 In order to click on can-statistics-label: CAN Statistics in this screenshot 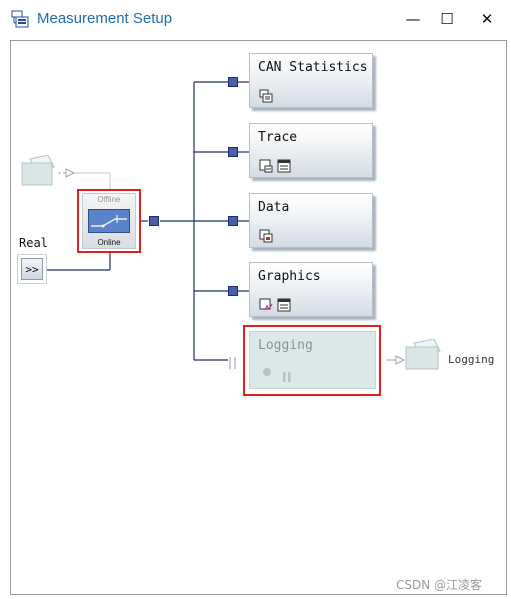, I will do `click(313, 67)`.